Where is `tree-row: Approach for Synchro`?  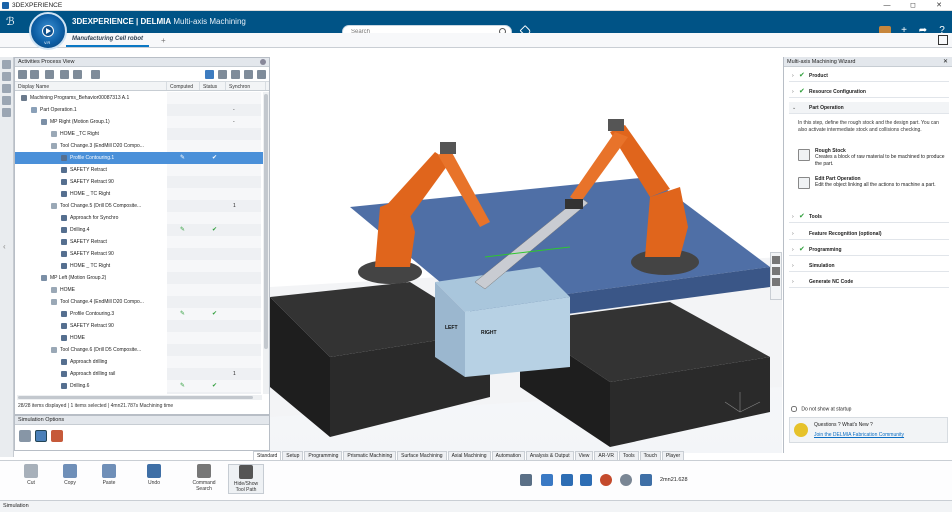 tree-row: Approach for Synchro is located at coordinates (140, 218).